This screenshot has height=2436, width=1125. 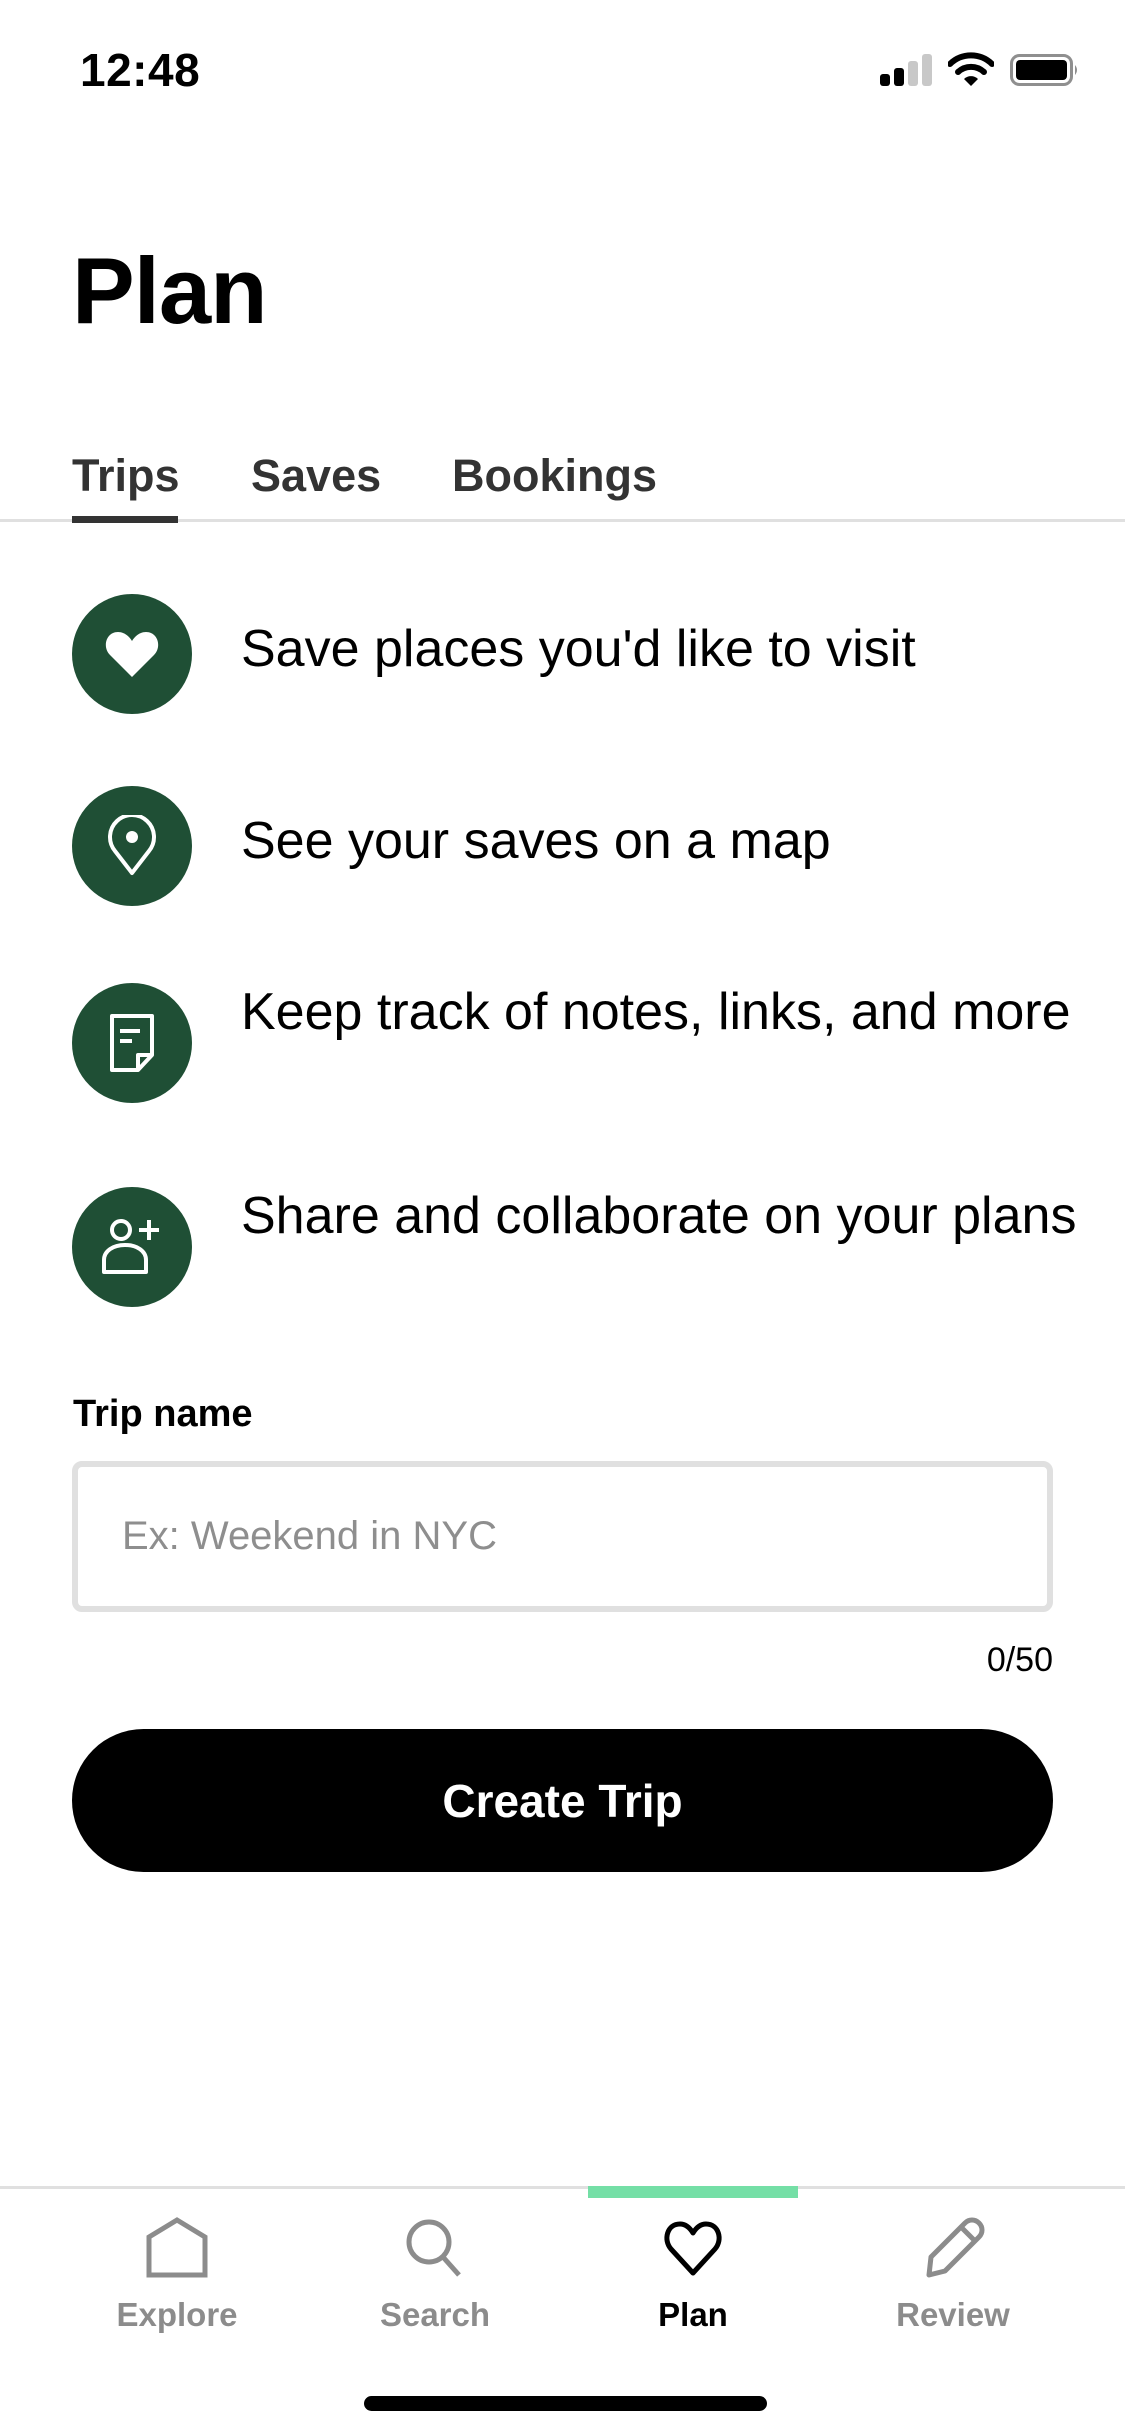 I want to click on home-icon, so click(x=177, y=2247).